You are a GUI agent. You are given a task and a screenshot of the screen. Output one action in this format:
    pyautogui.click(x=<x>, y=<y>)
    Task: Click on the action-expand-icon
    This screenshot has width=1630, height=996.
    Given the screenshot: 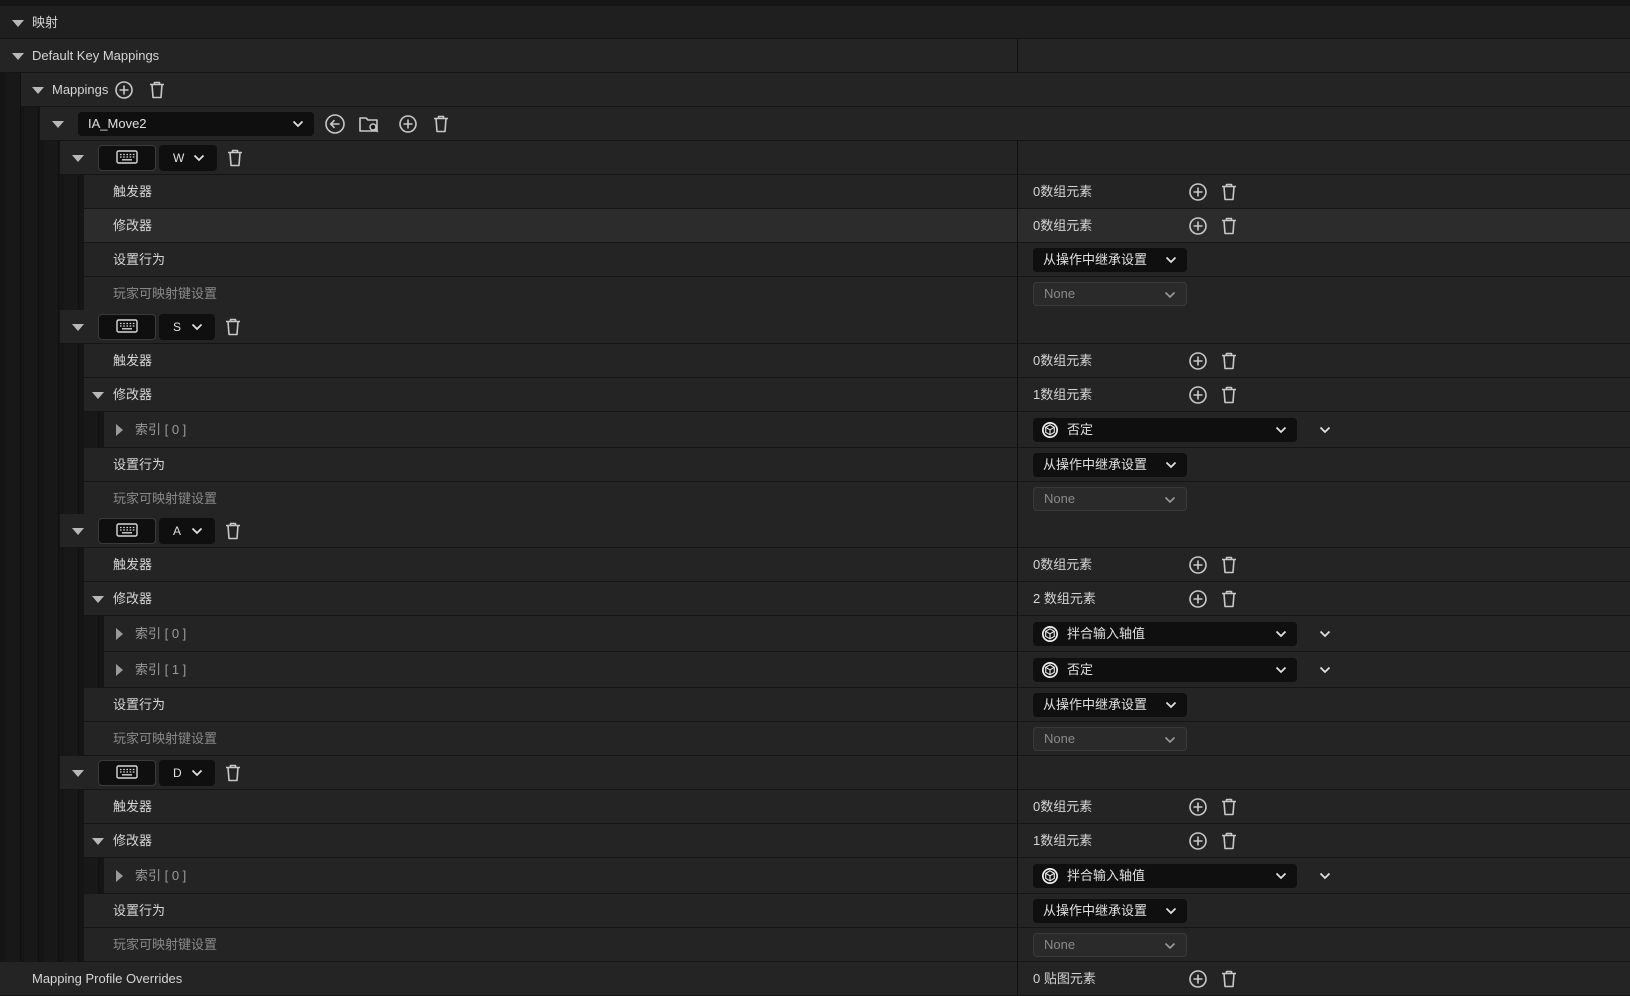 What is the action you would take?
    pyautogui.click(x=58, y=124)
    